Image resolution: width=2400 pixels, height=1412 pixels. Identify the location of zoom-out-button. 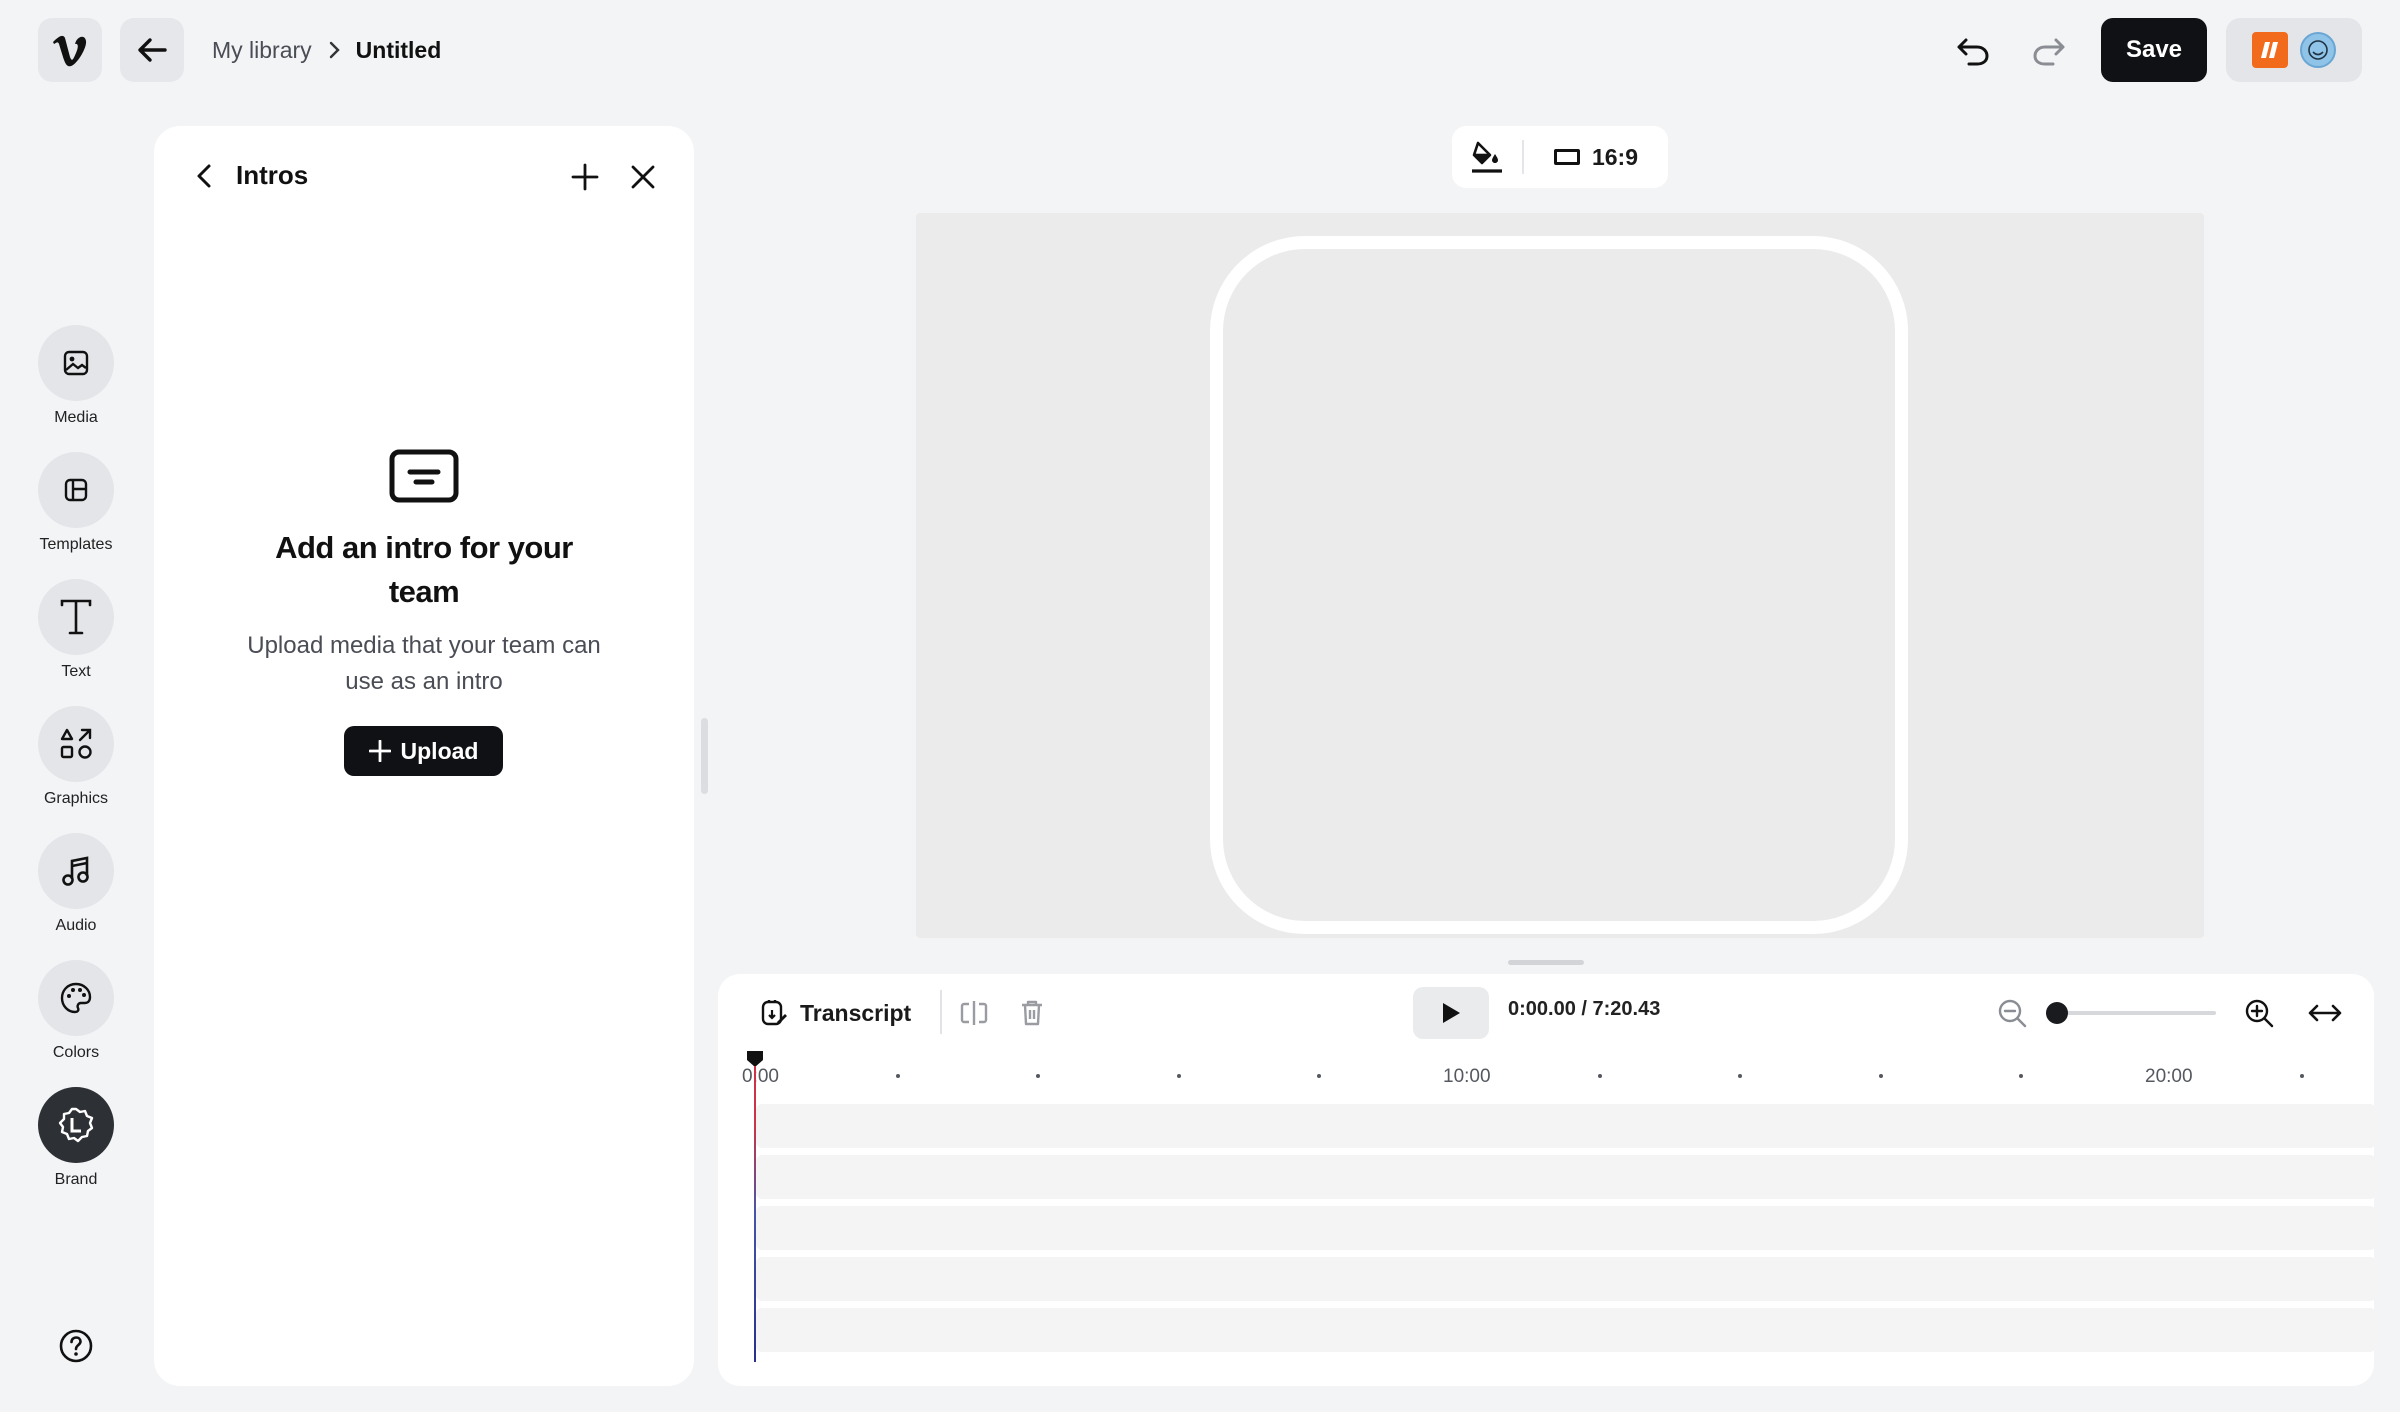
(2012, 1013).